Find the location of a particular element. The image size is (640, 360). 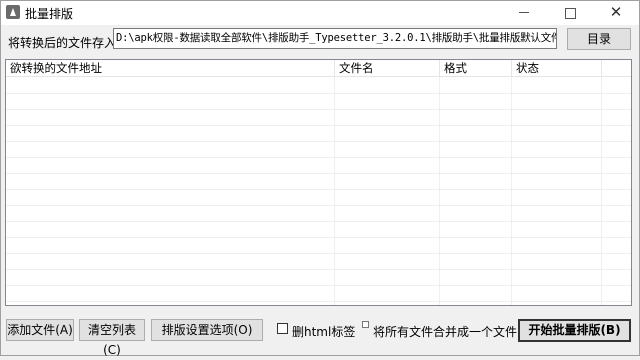

column-header-filename: 文件名 is located at coordinates (387, 68).